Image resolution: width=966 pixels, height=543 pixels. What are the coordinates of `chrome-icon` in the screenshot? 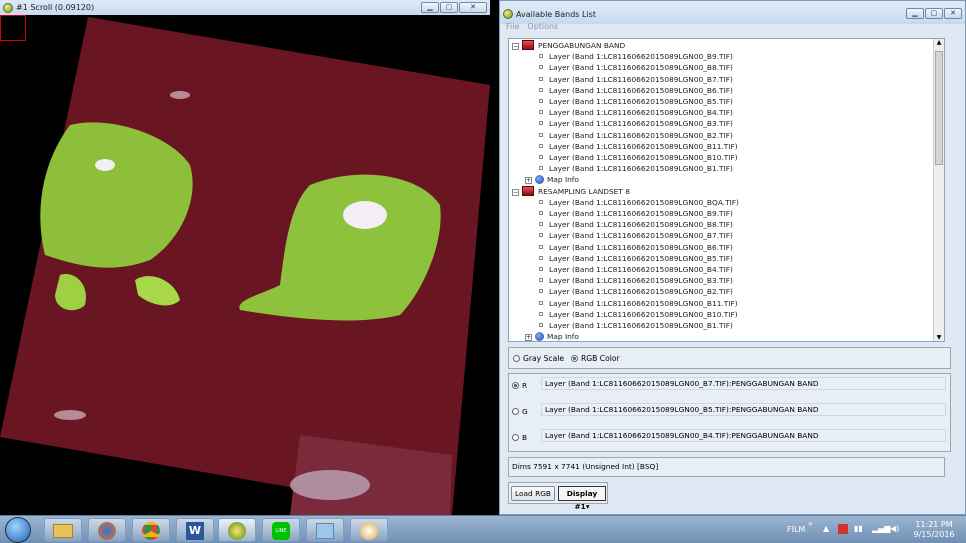 It's located at (151, 530).